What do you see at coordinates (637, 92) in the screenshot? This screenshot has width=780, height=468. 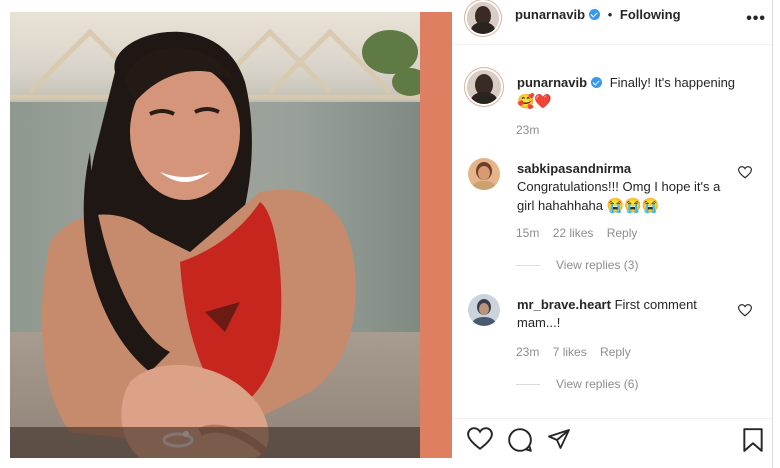 I see `post-caption: punarnavib Finally! It's happening 🥰❤️` at bounding box center [637, 92].